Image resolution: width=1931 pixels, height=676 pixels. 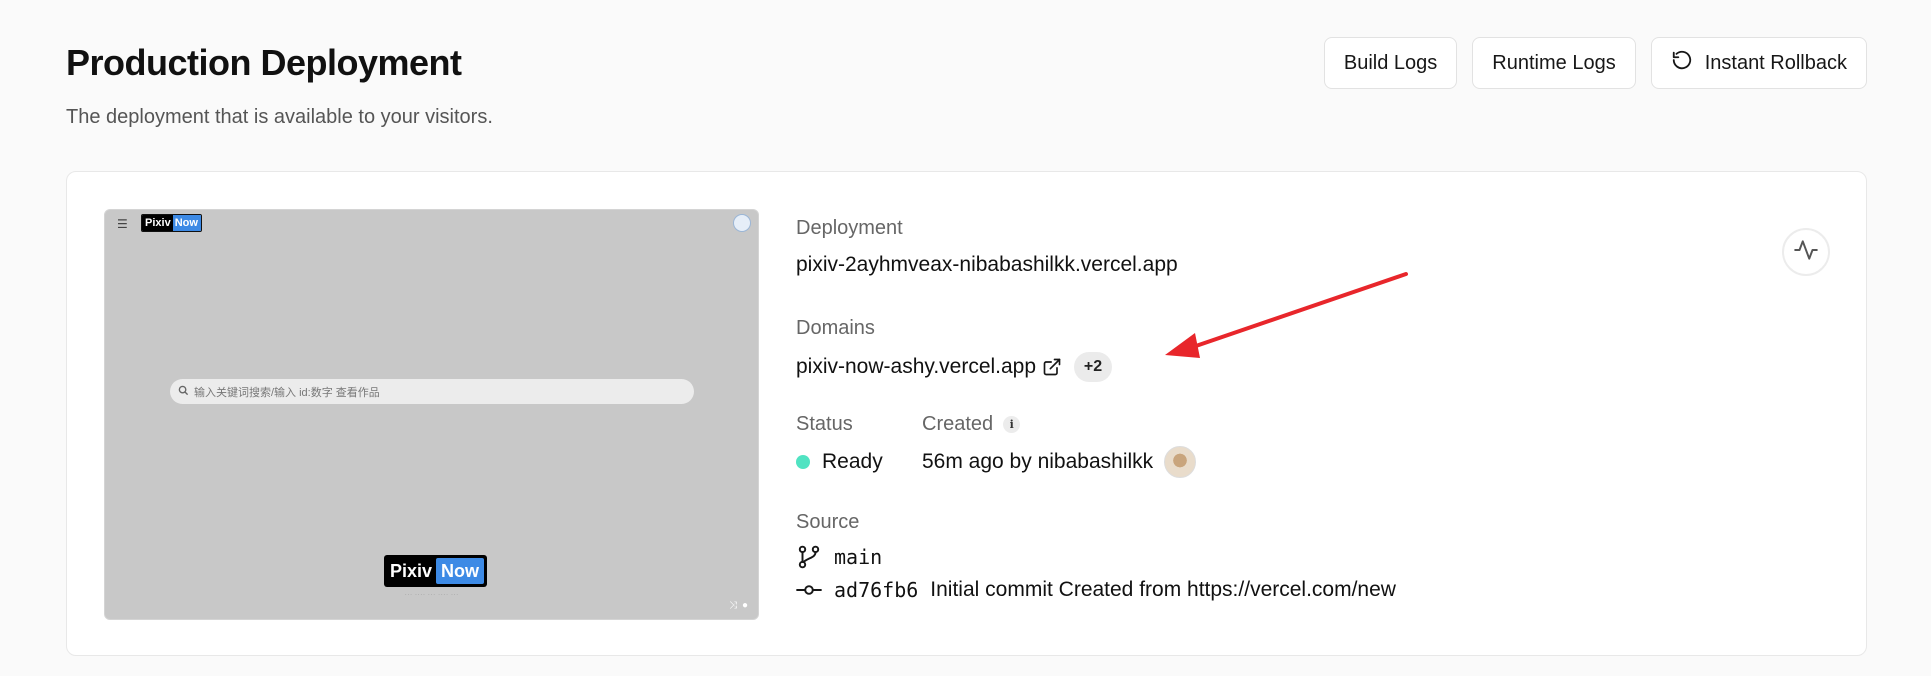 I want to click on build-logs-label: Build Logs, so click(x=1390, y=62).